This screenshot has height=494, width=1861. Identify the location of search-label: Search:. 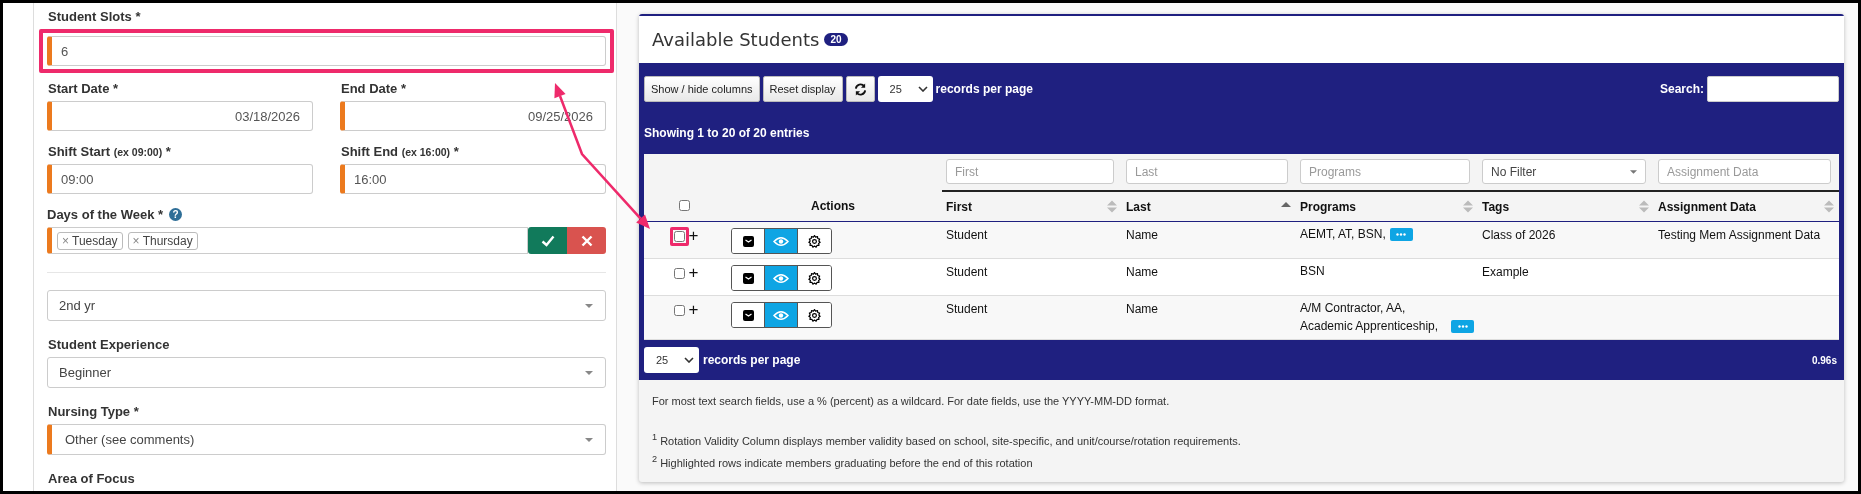
(1681, 89).